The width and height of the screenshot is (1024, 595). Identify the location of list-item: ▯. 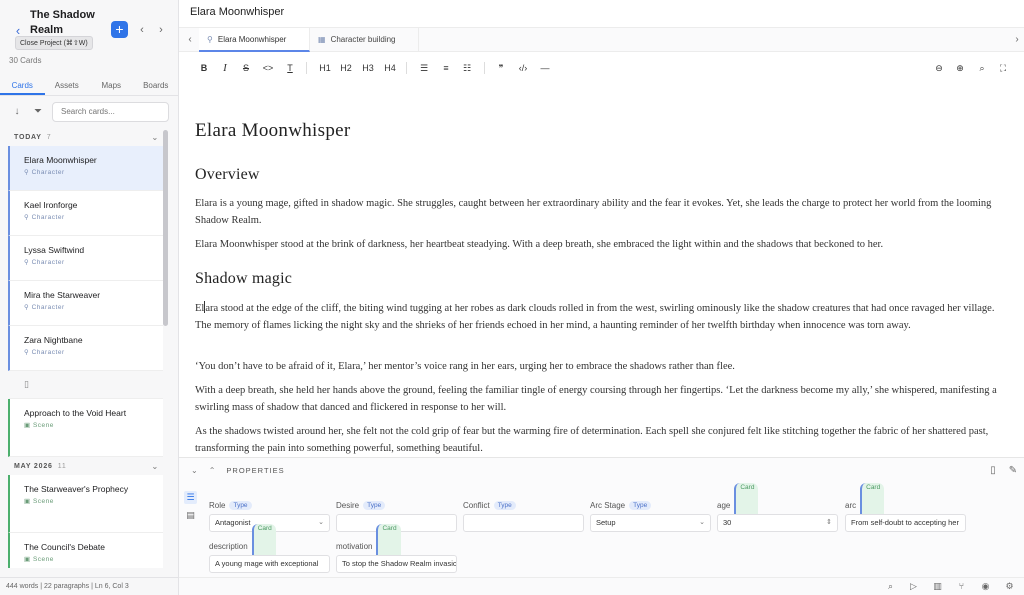
(85, 385).